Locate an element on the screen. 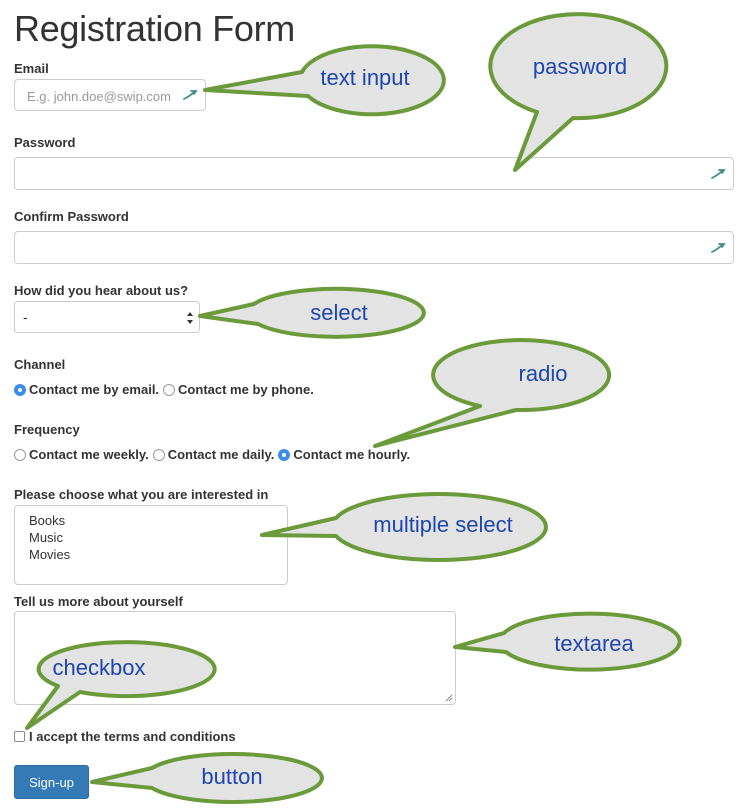  interests-label: Please choose what you are interested in is located at coordinates (141, 494).